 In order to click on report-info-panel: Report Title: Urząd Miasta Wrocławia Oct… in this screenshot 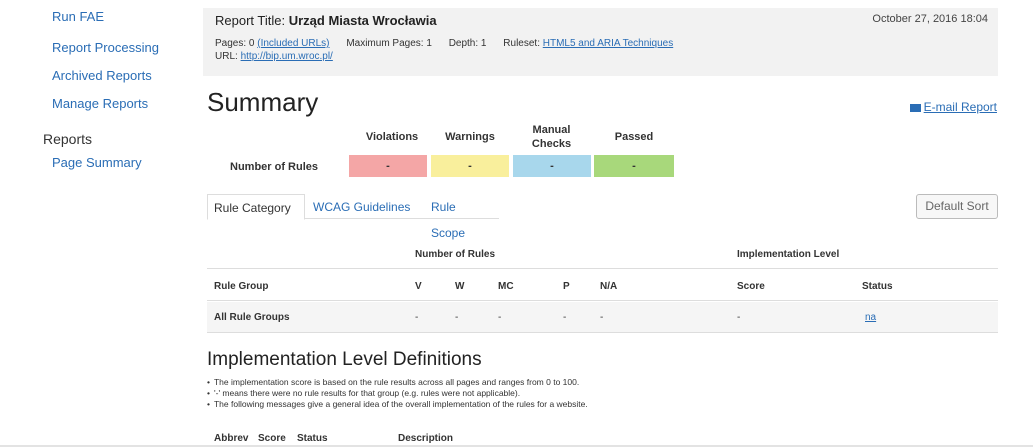, I will do `click(600, 42)`.